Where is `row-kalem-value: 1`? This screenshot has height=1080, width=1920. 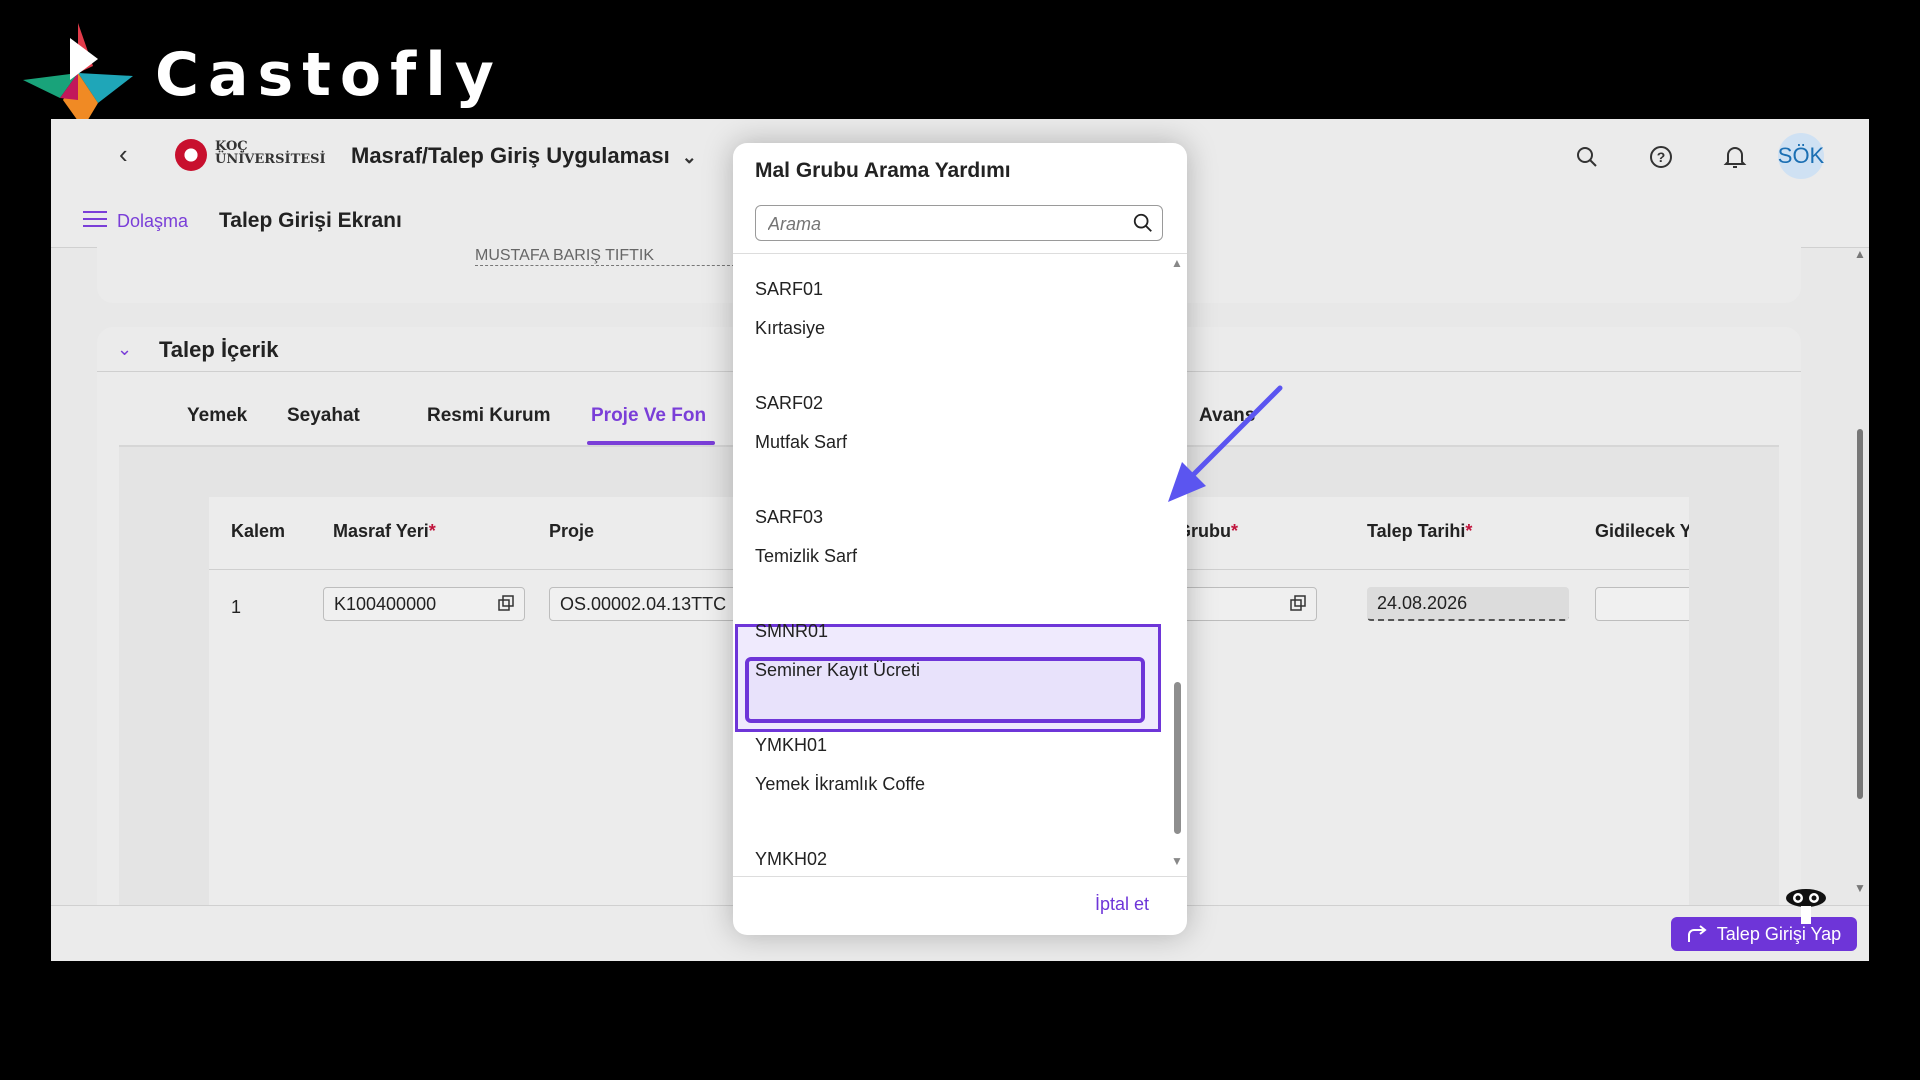
row-kalem-value: 1 is located at coordinates (236, 607).